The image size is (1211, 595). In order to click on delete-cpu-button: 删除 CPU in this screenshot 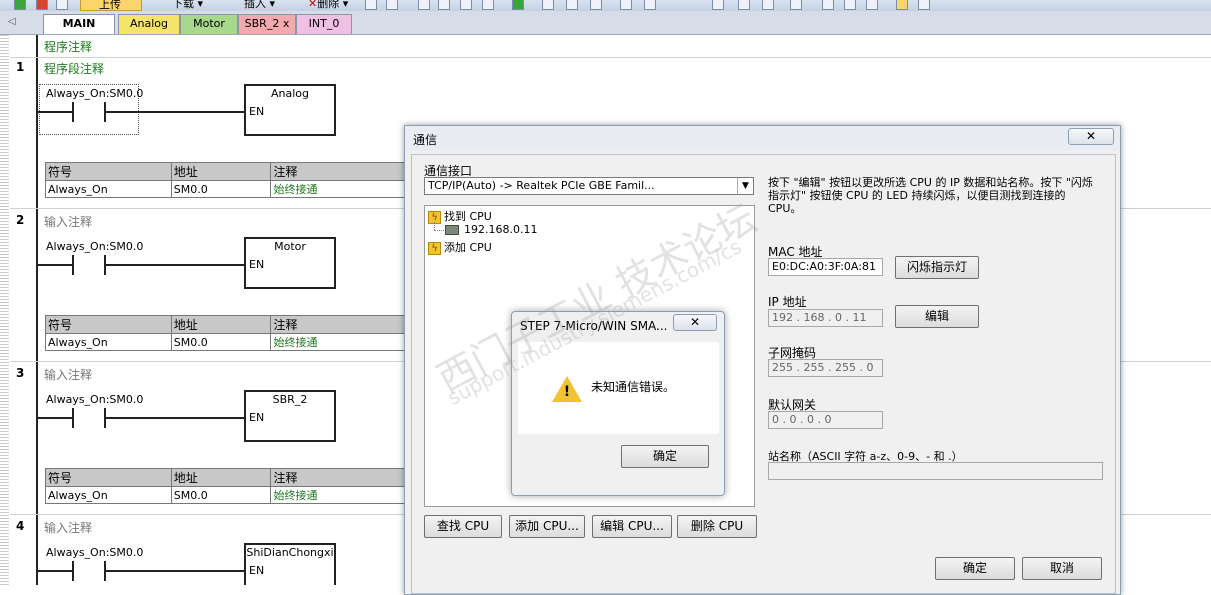, I will do `click(717, 526)`.